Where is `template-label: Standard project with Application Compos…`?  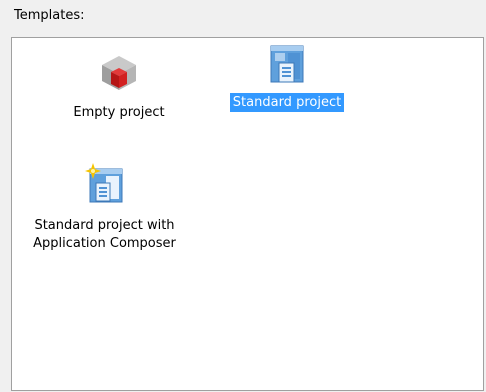 template-label: Standard project with Application Compos… is located at coordinates (104, 235).